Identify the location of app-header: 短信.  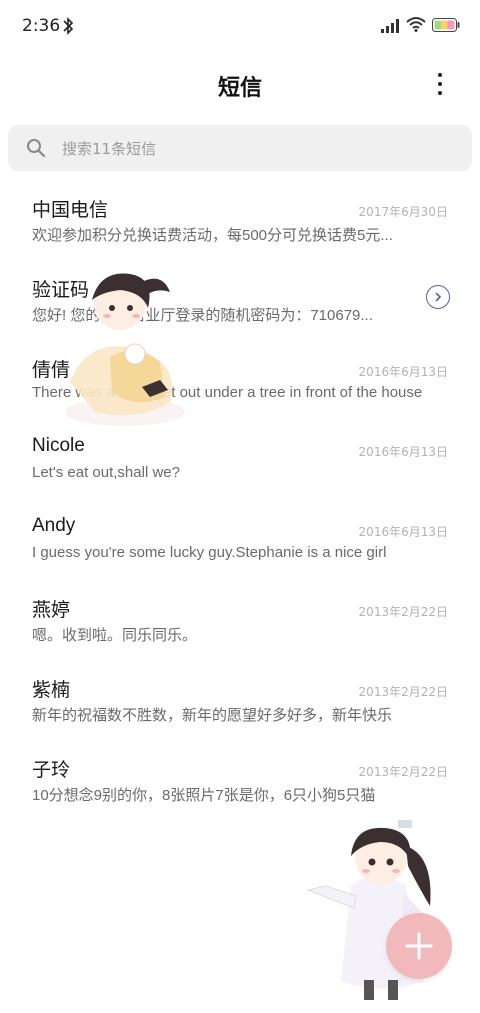
(240, 84).